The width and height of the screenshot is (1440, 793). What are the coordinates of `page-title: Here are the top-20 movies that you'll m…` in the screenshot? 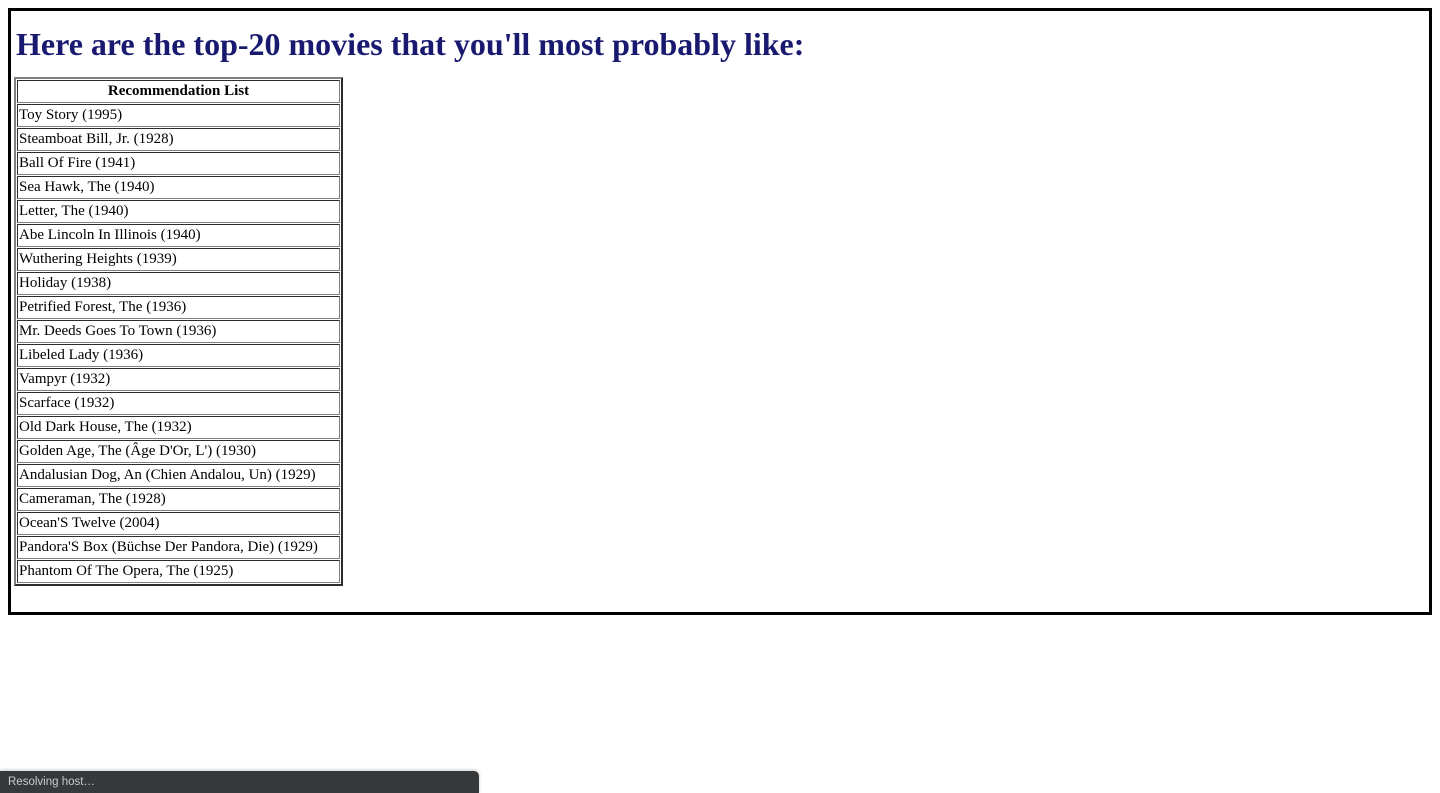 It's located at (410, 44).